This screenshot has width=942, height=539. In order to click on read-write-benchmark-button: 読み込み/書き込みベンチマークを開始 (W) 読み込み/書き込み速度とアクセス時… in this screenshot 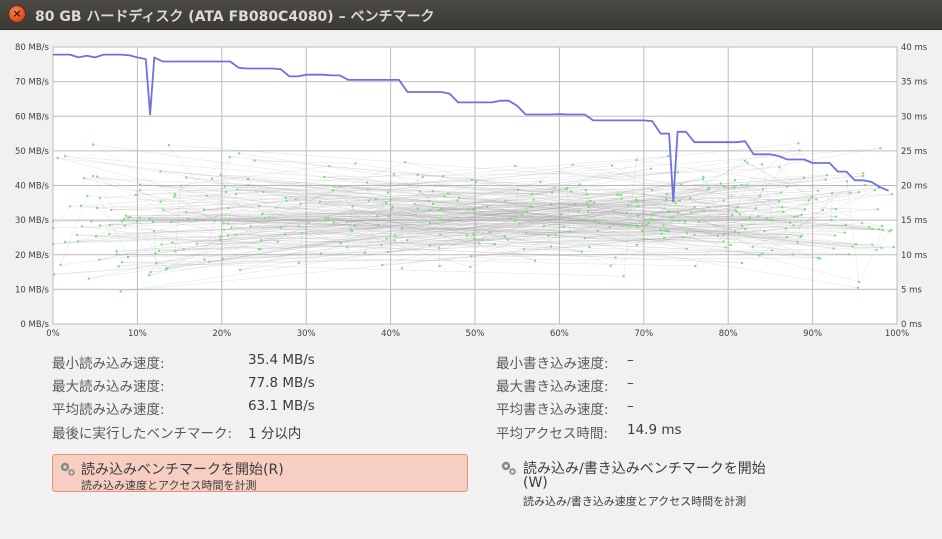, I will do `click(646, 484)`.